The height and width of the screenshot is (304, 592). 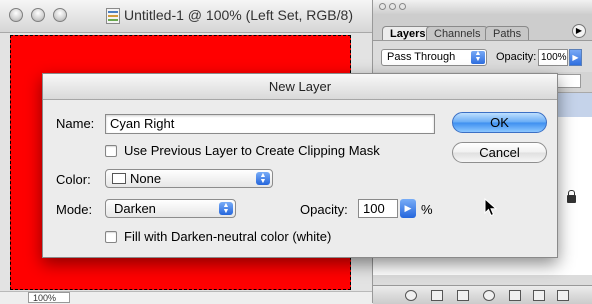 I want to click on opacity-label: Opacity:, so click(x=324, y=209).